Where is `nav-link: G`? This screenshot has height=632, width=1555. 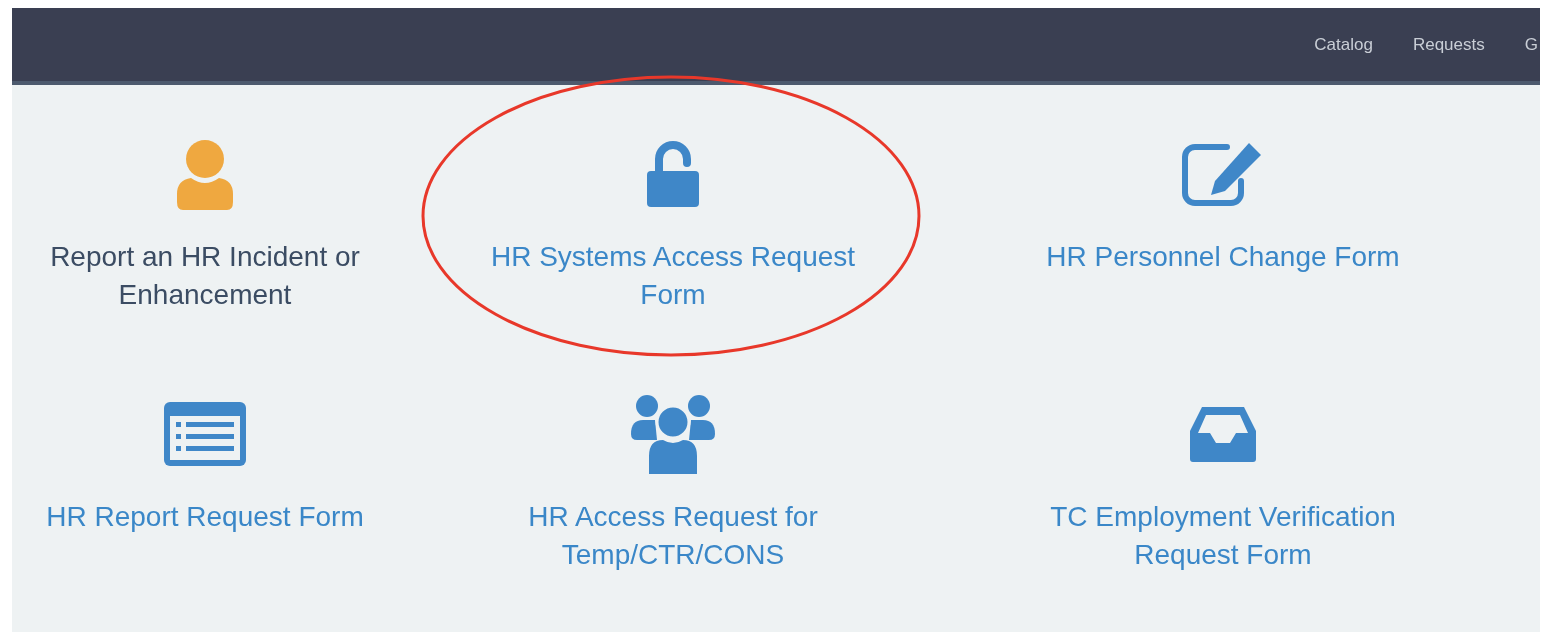 nav-link: G is located at coordinates (1531, 44).